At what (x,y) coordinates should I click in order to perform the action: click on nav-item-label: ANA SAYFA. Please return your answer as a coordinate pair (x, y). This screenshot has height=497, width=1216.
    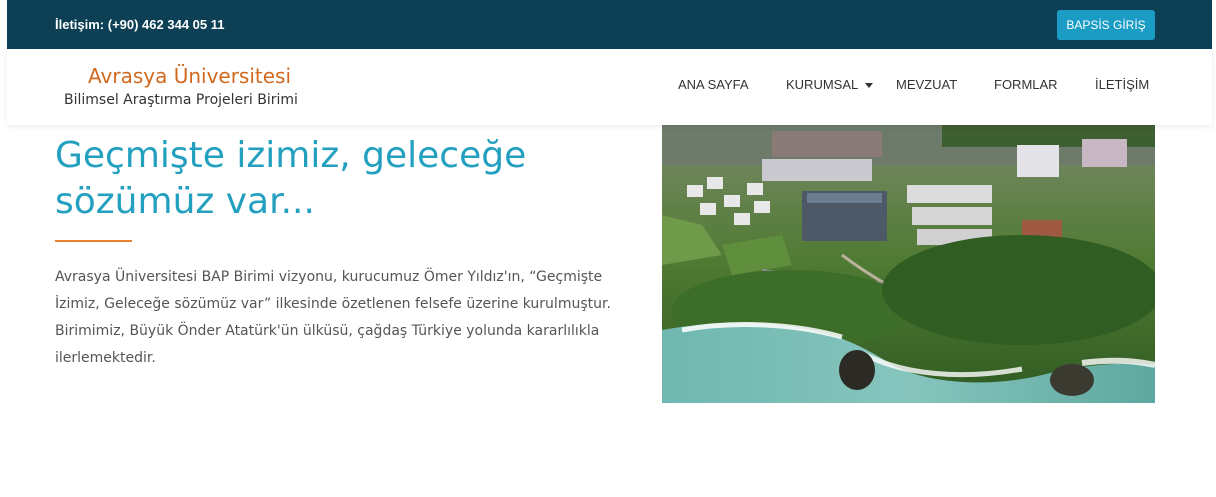
    Looking at the image, I should click on (713, 84).